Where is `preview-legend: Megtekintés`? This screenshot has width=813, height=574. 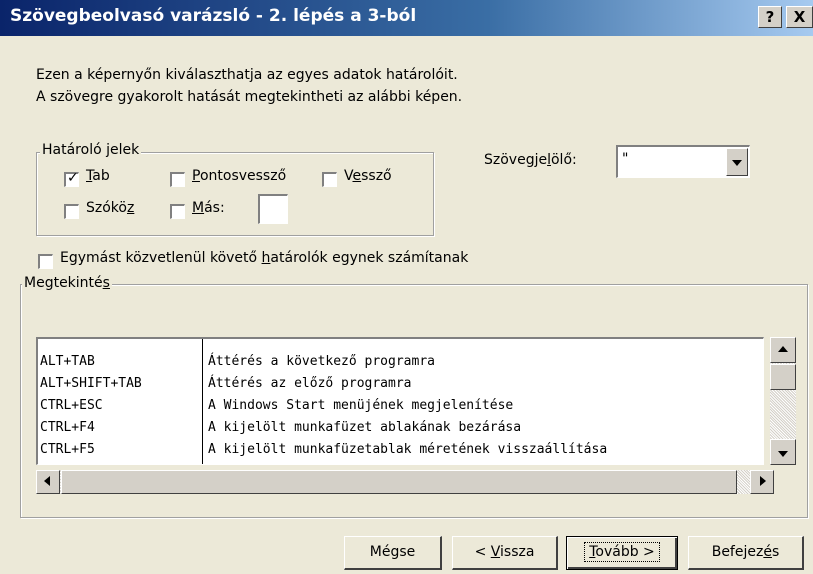
preview-legend: Megtekintés is located at coordinates (67, 283).